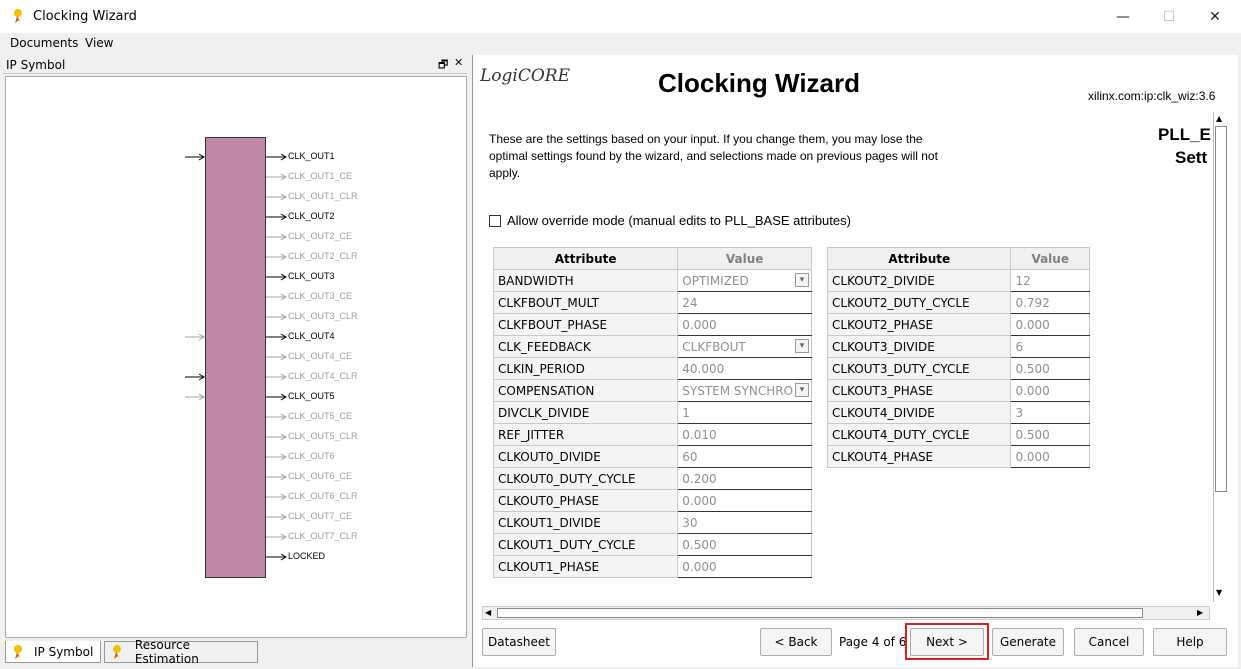 This screenshot has height=669, width=1241. What do you see at coordinates (715, 280) in the screenshot?
I see `dropdown-value: OPTIMIZED` at bounding box center [715, 280].